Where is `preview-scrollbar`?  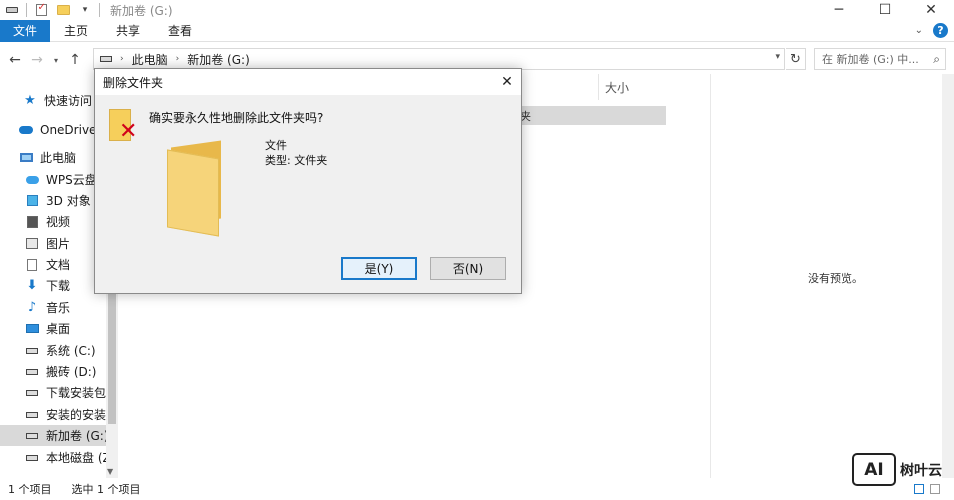 preview-scrollbar is located at coordinates (948, 276).